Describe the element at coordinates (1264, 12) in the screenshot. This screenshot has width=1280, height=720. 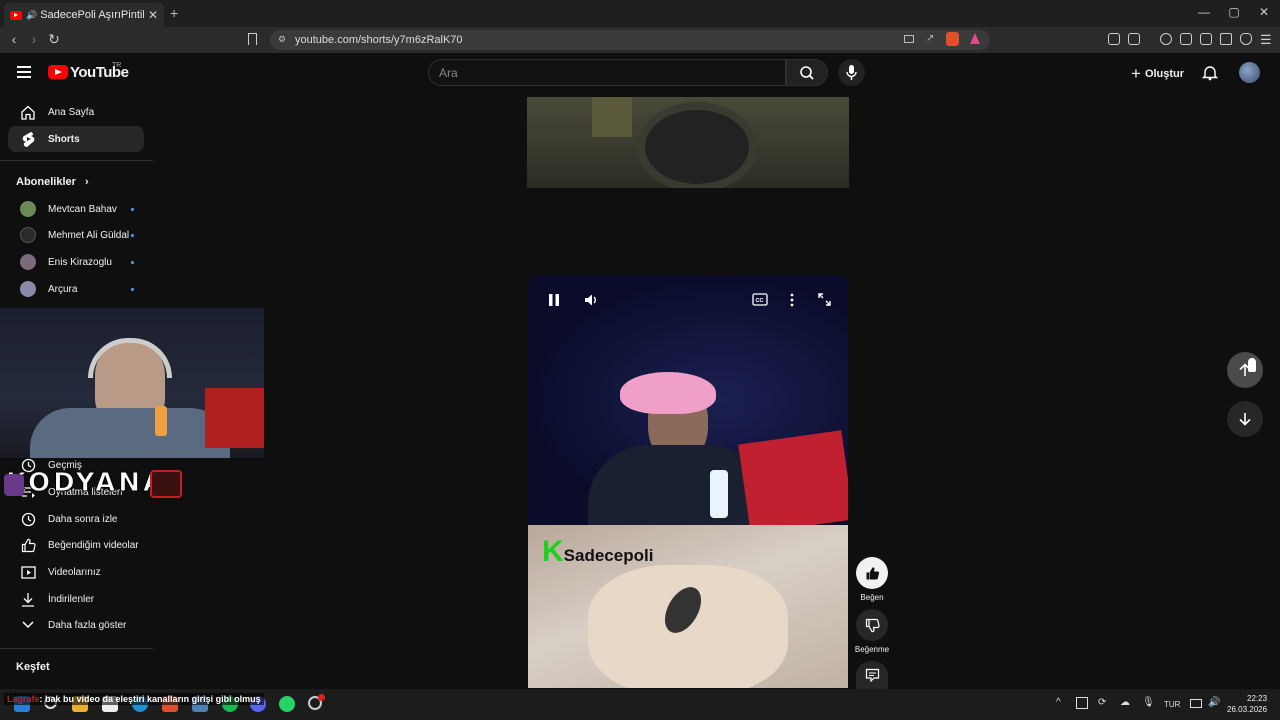
I see `close-window-button: ✕` at that location.